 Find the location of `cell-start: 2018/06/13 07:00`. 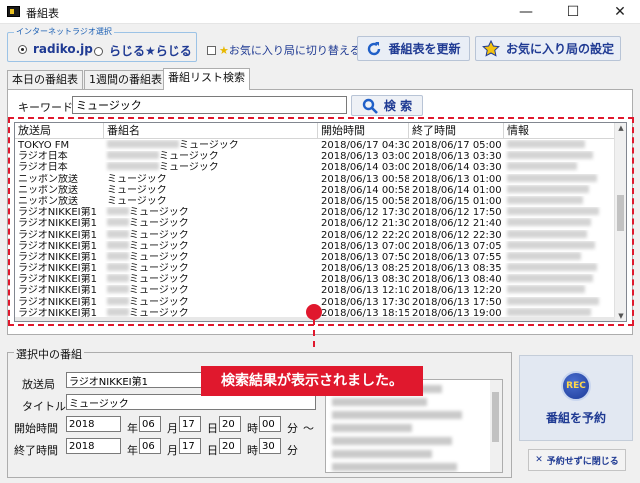

cell-start: 2018/06/13 07:00 is located at coordinates (363, 246).